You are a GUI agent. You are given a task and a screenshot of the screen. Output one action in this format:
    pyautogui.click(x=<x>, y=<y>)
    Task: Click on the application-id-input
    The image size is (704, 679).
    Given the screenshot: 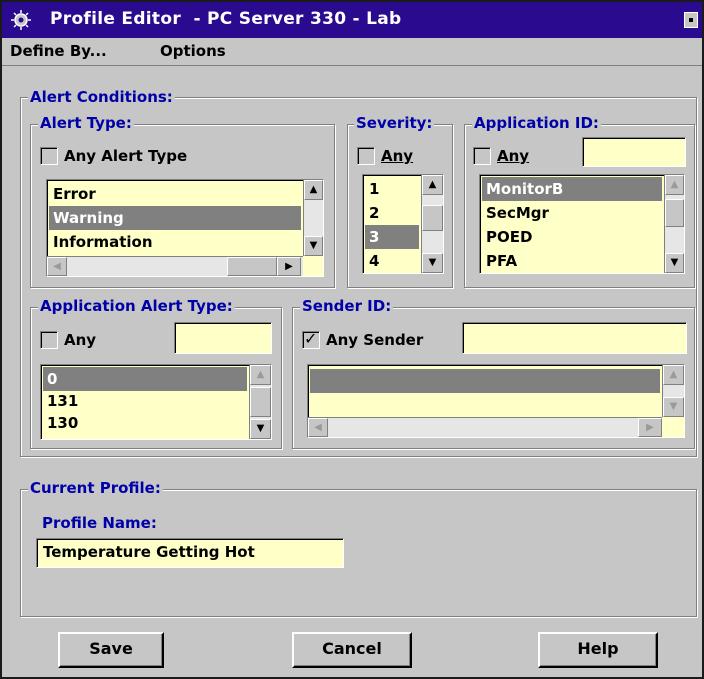 What is the action you would take?
    pyautogui.click(x=634, y=152)
    